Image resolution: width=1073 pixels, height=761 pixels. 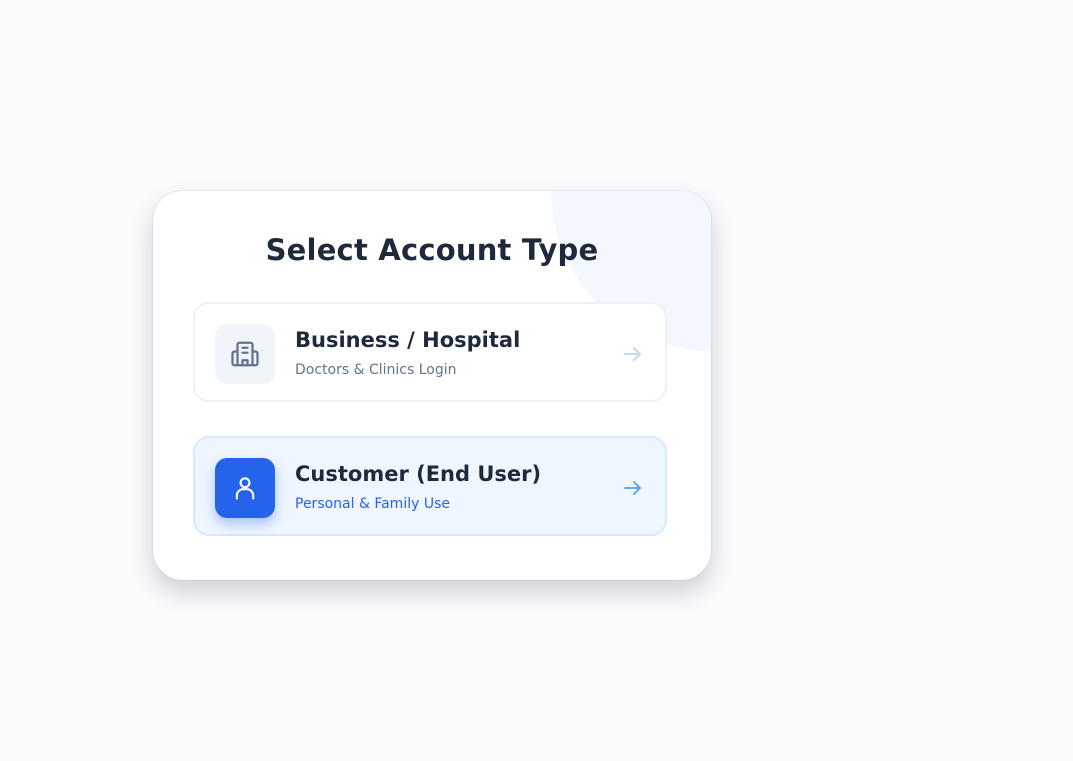 What do you see at coordinates (418, 474) in the screenshot?
I see `customer-option-title: Customer (End User)` at bounding box center [418, 474].